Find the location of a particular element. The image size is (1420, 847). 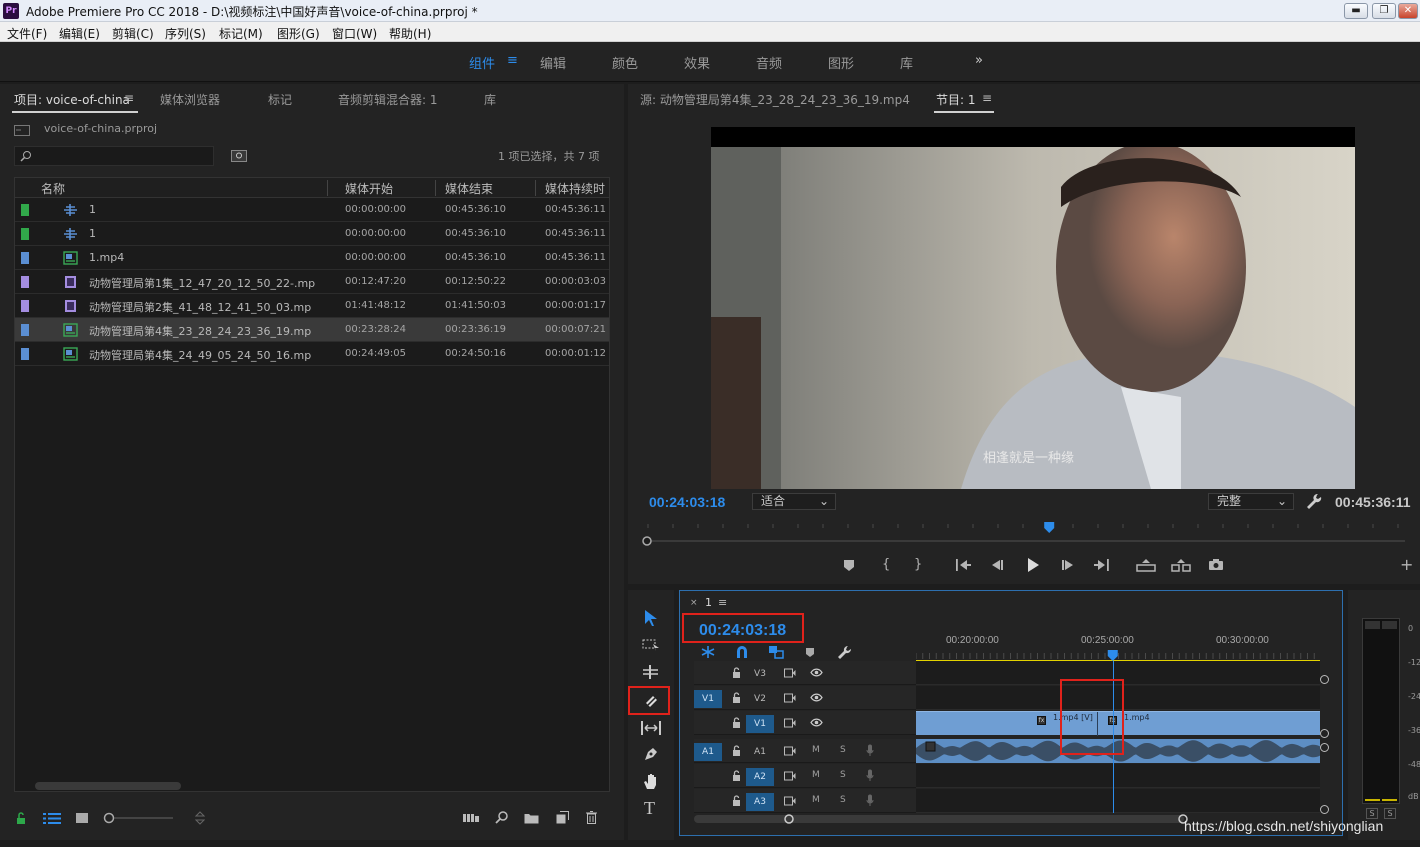

type-tool-icon: T is located at coordinates (649, 808).